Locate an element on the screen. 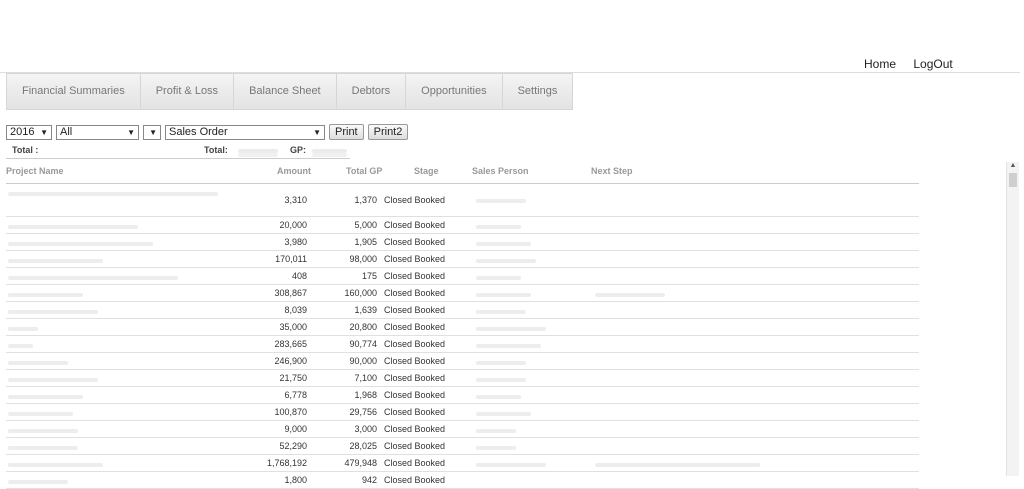 Image resolution: width=1024 pixels, height=489 pixels. table-row: 408 175 Closed Booked is located at coordinates (462, 276).